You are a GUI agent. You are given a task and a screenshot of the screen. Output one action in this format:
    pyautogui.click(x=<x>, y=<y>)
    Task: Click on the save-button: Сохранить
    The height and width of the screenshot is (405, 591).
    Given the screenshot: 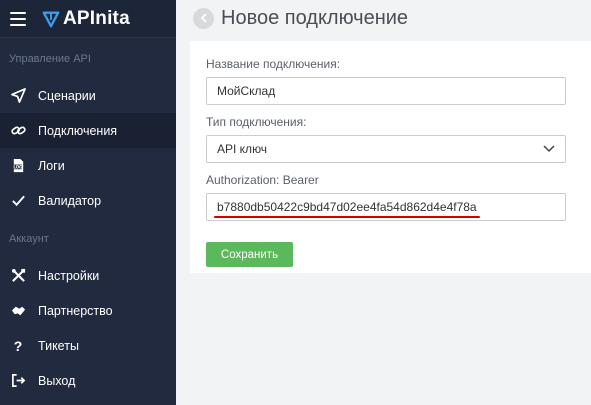 What is the action you would take?
    pyautogui.click(x=249, y=254)
    